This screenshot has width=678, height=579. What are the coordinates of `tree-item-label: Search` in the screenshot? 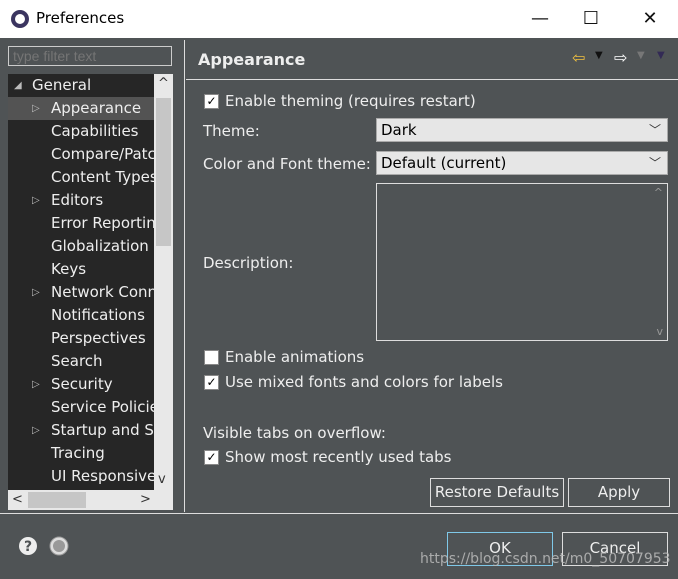 It's located at (77, 361).